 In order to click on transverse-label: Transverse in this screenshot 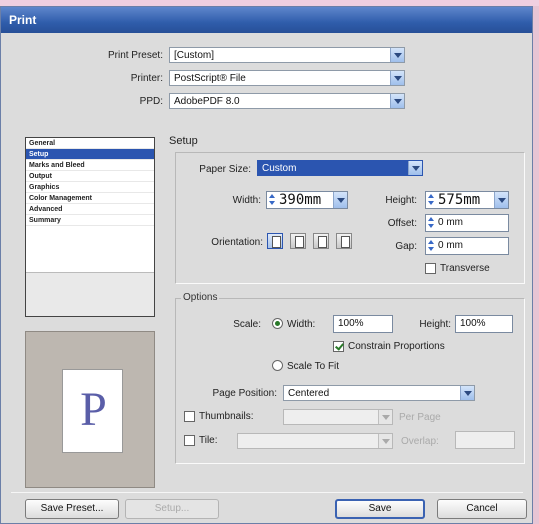, I will do `click(465, 268)`.